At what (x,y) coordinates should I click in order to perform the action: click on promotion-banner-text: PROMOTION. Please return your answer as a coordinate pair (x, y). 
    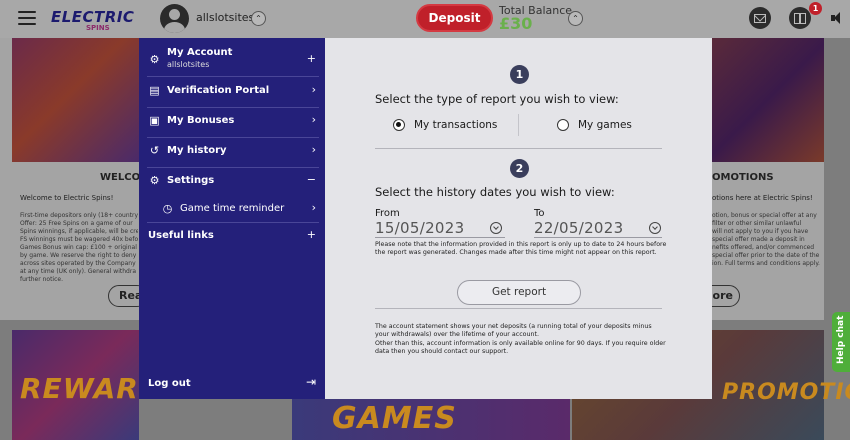
    Looking at the image, I should click on (786, 392).